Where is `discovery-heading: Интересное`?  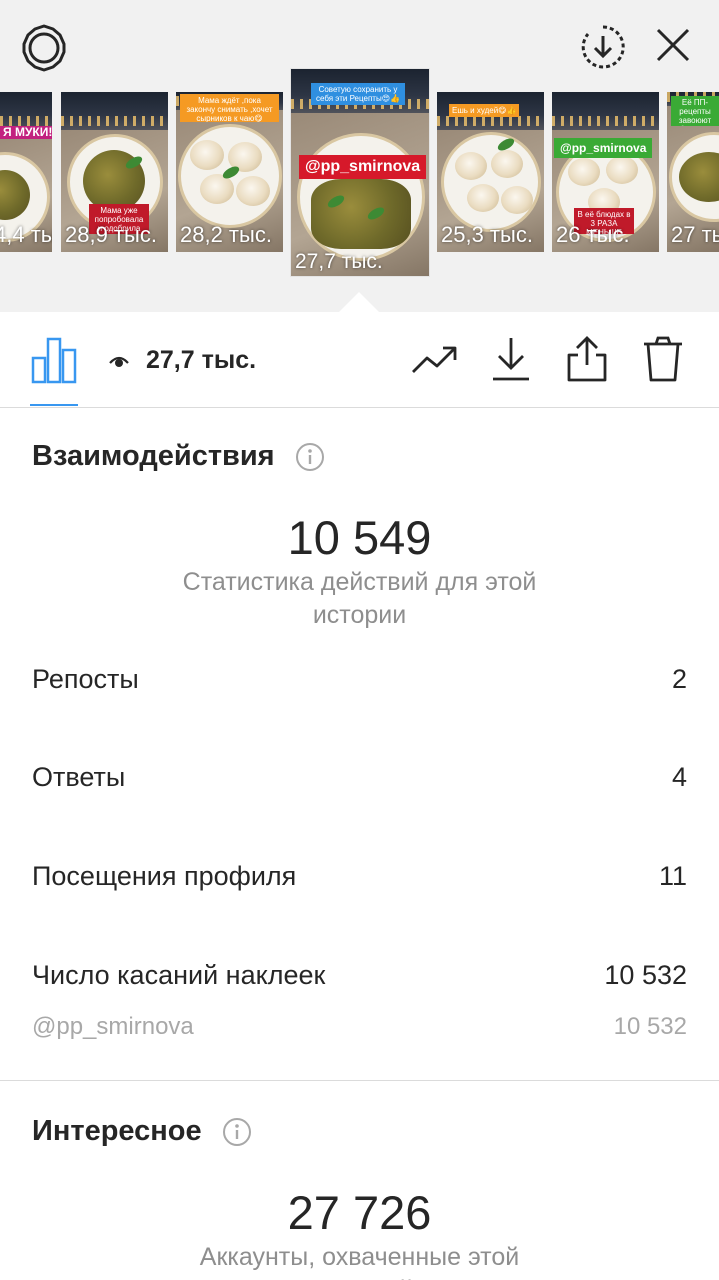 discovery-heading: Интересное is located at coordinates (142, 1131).